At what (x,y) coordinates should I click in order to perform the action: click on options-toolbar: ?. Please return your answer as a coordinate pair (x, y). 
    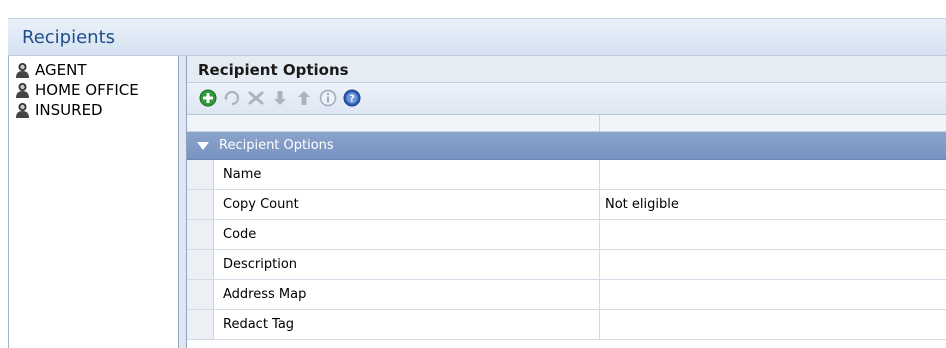
    Looking at the image, I should click on (566, 99).